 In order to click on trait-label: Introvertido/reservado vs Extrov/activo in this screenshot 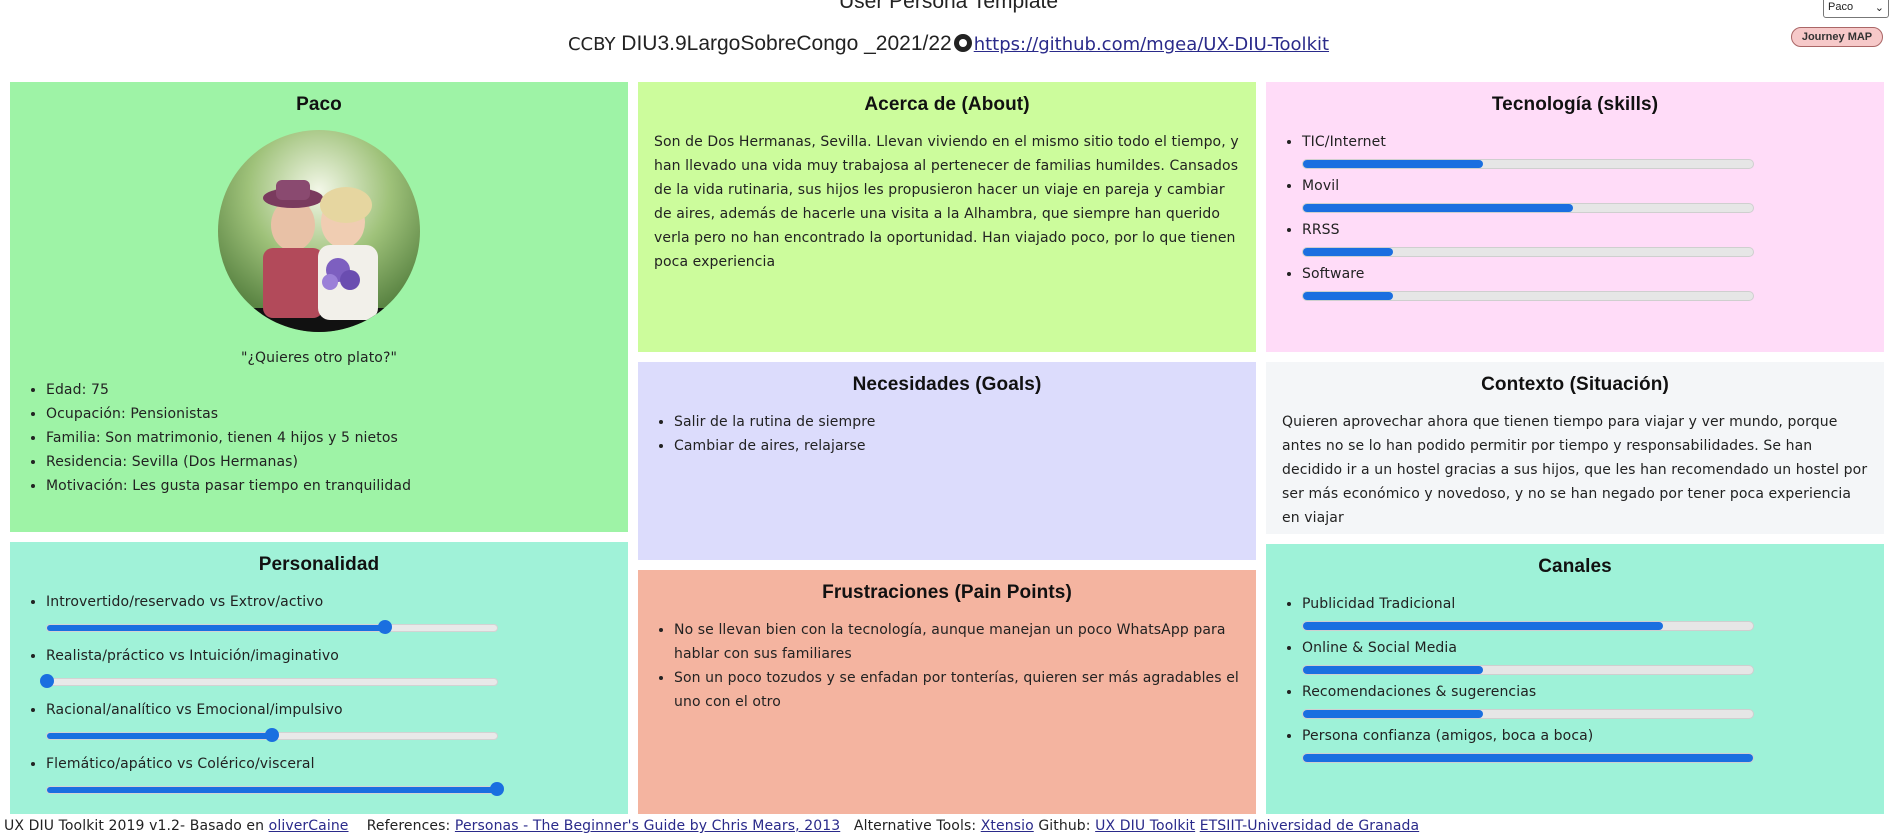, I will do `click(185, 602)`.